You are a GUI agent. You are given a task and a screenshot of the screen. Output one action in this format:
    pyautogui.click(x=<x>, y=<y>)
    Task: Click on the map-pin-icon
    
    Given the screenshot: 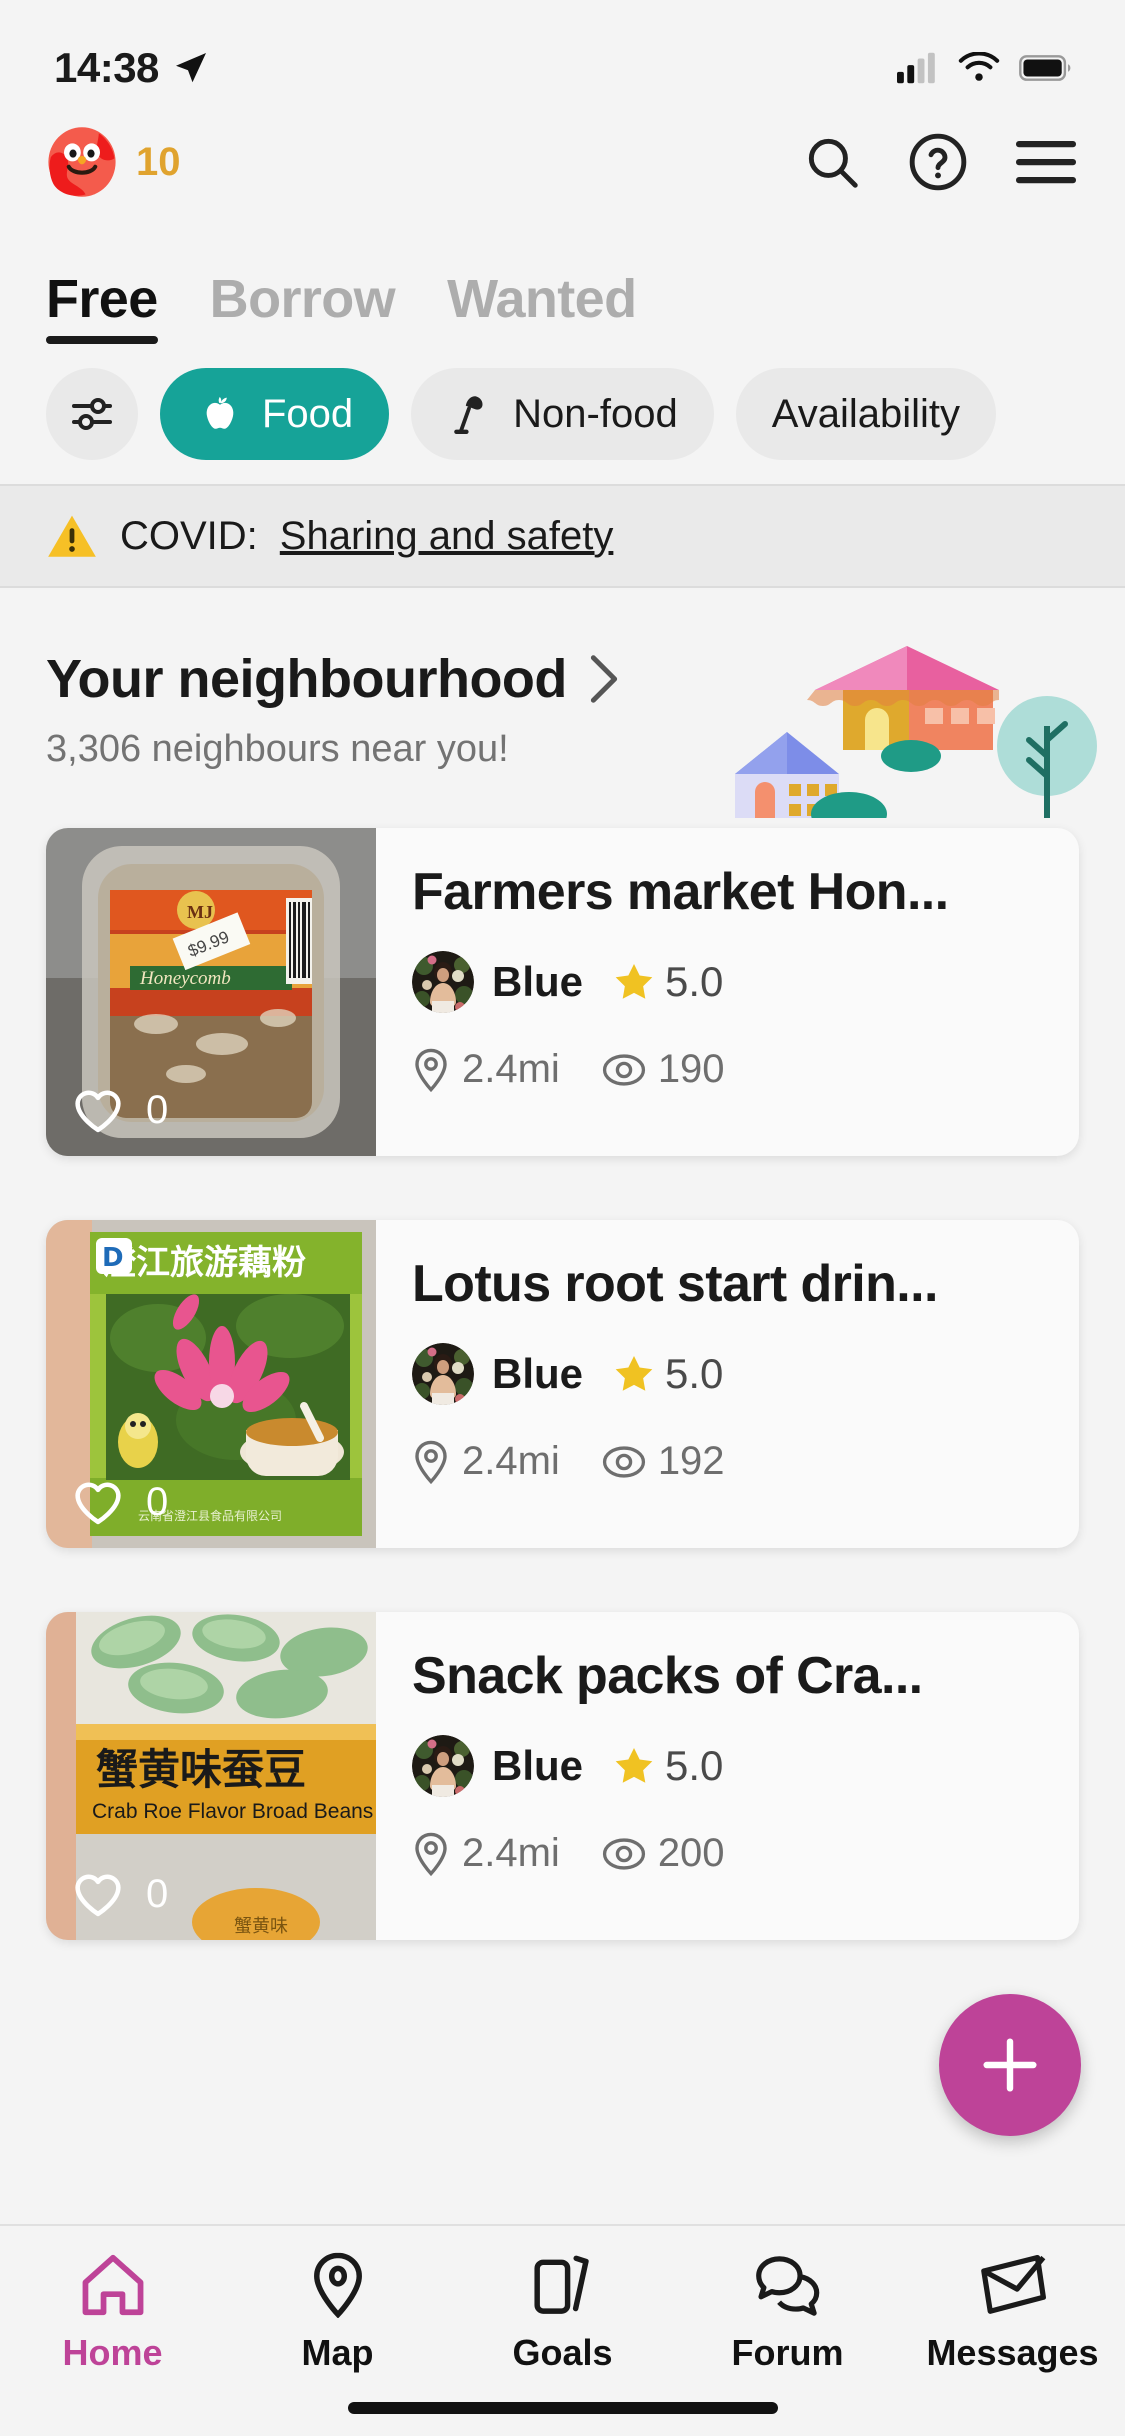 What is the action you would take?
    pyautogui.click(x=337, y=2285)
    